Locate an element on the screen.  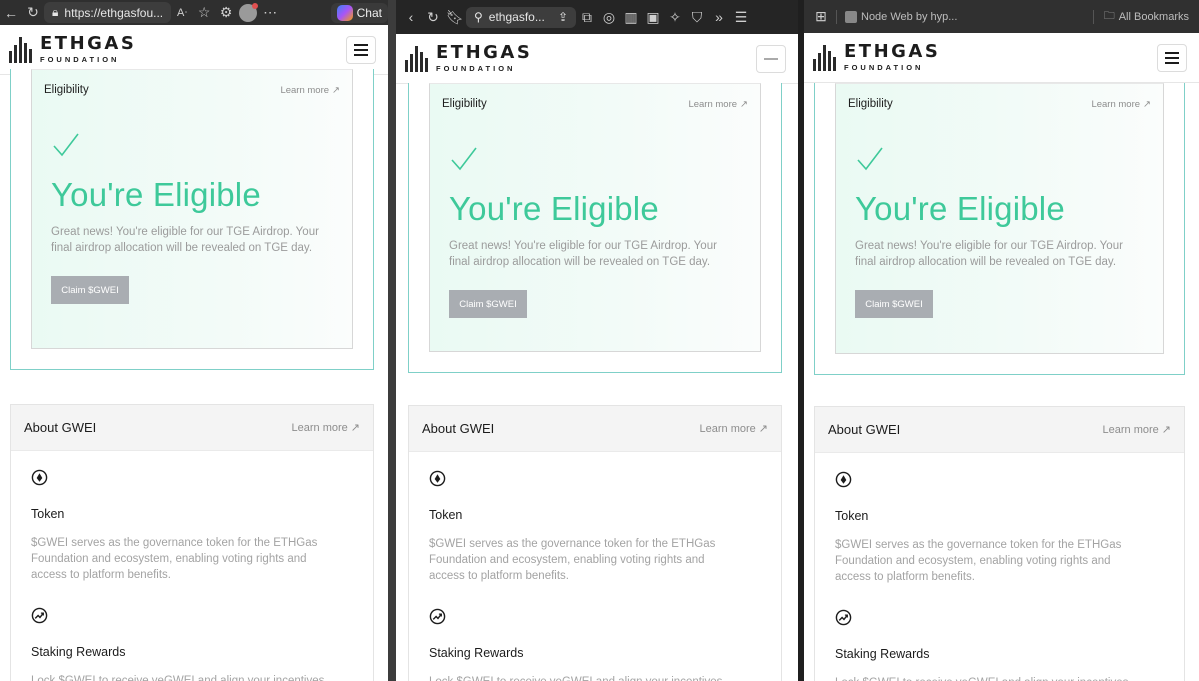
read-aloud-icon: Aᐧ is located at coordinates (182, 13).